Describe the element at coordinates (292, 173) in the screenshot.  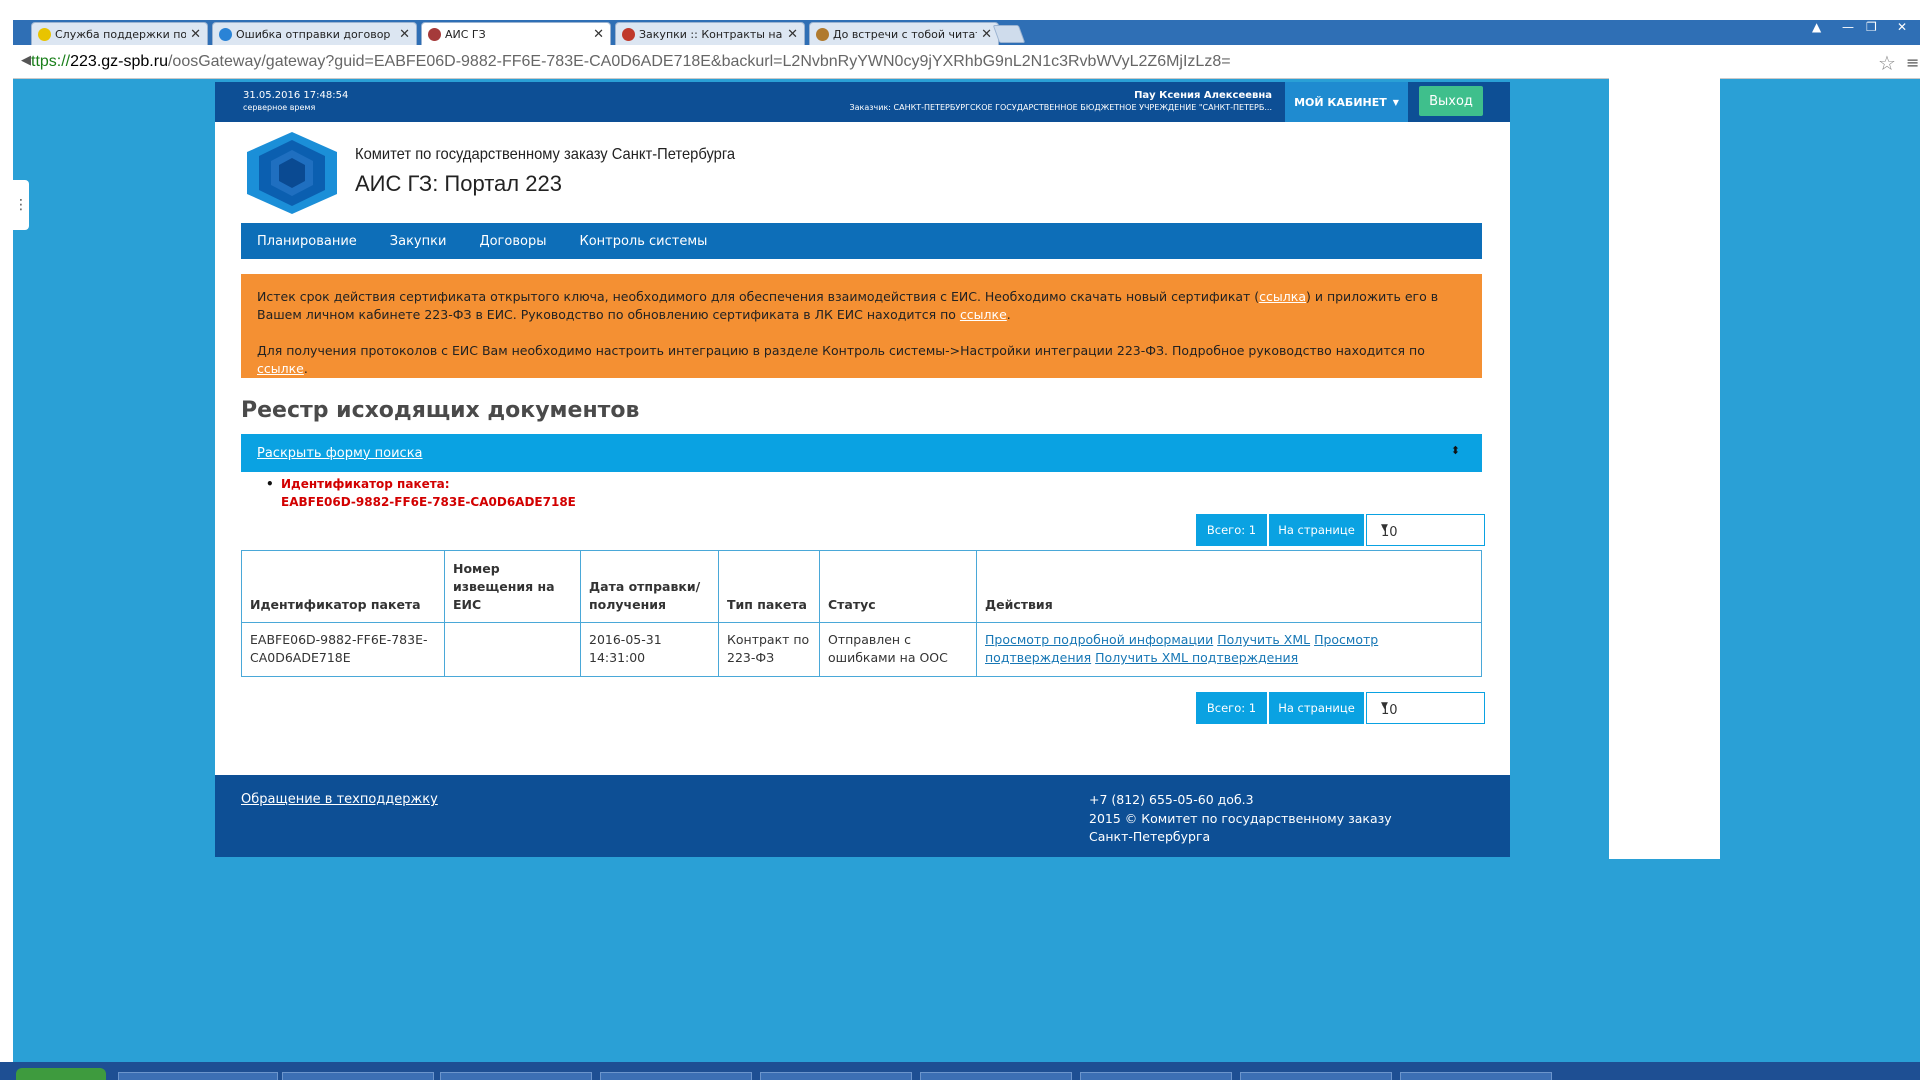
I see `logo-icon` at that location.